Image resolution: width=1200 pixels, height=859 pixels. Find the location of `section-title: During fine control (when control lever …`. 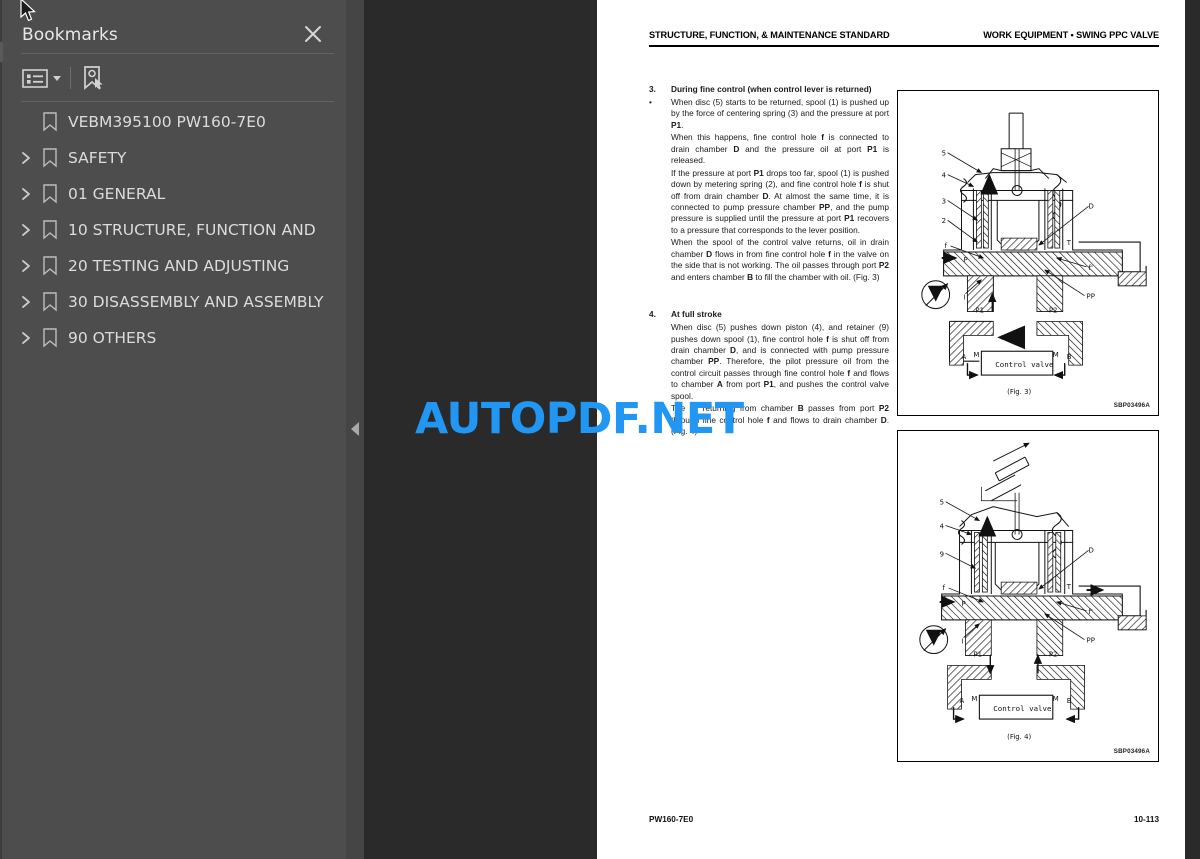

section-title: During fine control (when control lever … is located at coordinates (771, 89).